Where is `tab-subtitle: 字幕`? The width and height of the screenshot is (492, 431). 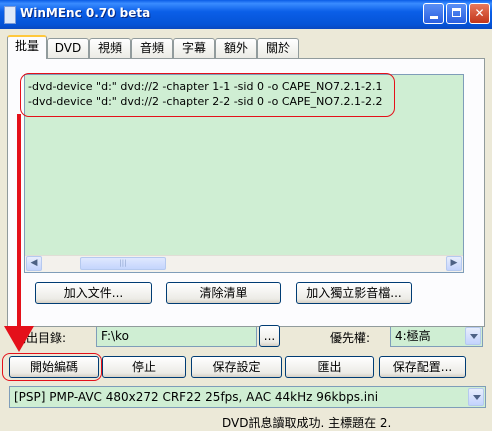 tab-subtitle: 字幕 is located at coordinates (194, 48).